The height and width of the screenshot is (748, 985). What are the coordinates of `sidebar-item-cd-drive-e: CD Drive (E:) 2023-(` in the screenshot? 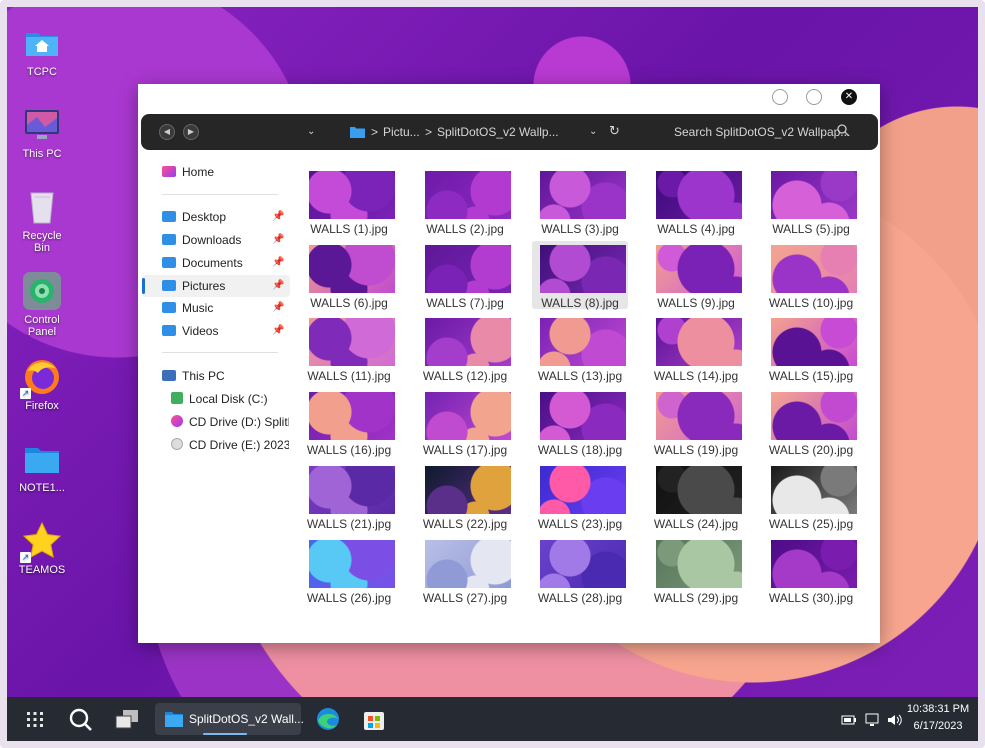 It's located at (230, 445).